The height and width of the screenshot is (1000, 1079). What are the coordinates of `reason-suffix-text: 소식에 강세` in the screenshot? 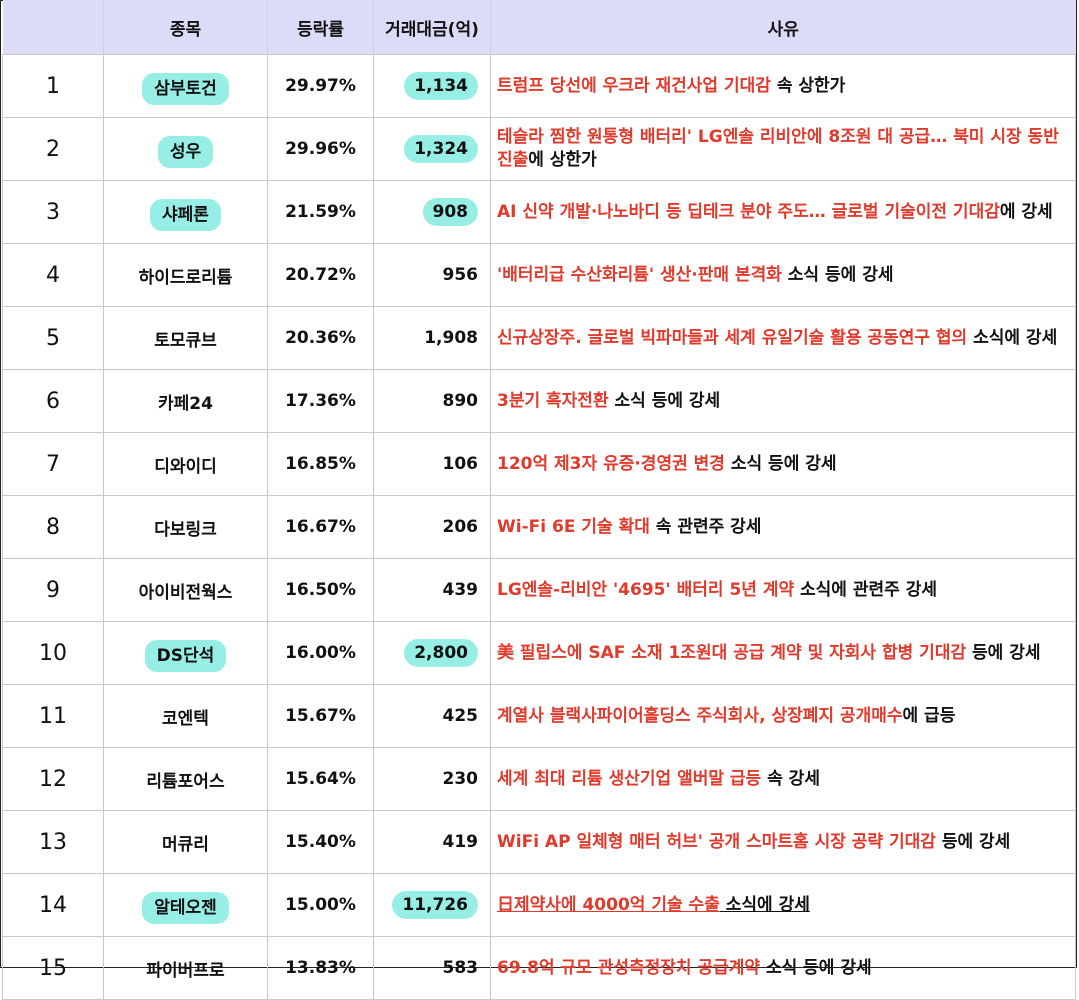 It's located at (764, 904).